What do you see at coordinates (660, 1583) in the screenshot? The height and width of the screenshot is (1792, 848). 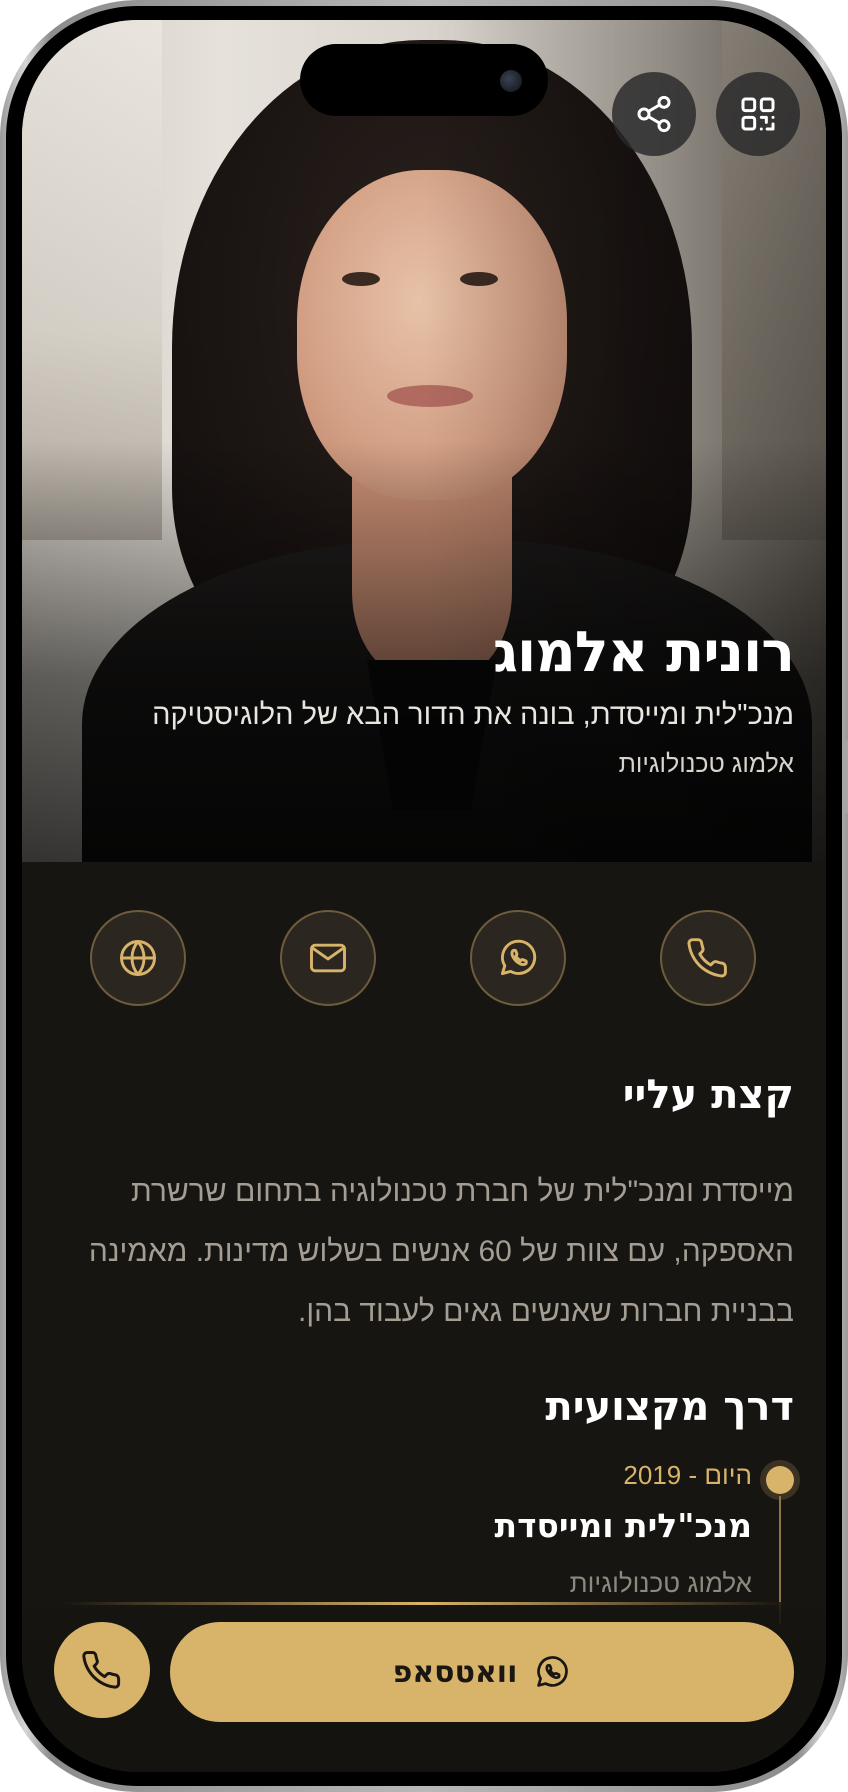 I see `career-company: אלמוג טכנולוגיות` at bounding box center [660, 1583].